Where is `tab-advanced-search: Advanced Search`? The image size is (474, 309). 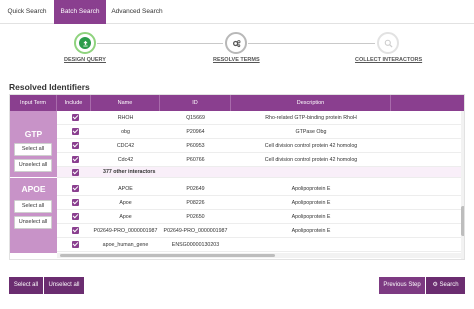 tab-advanced-search: Advanced Search is located at coordinates (137, 12).